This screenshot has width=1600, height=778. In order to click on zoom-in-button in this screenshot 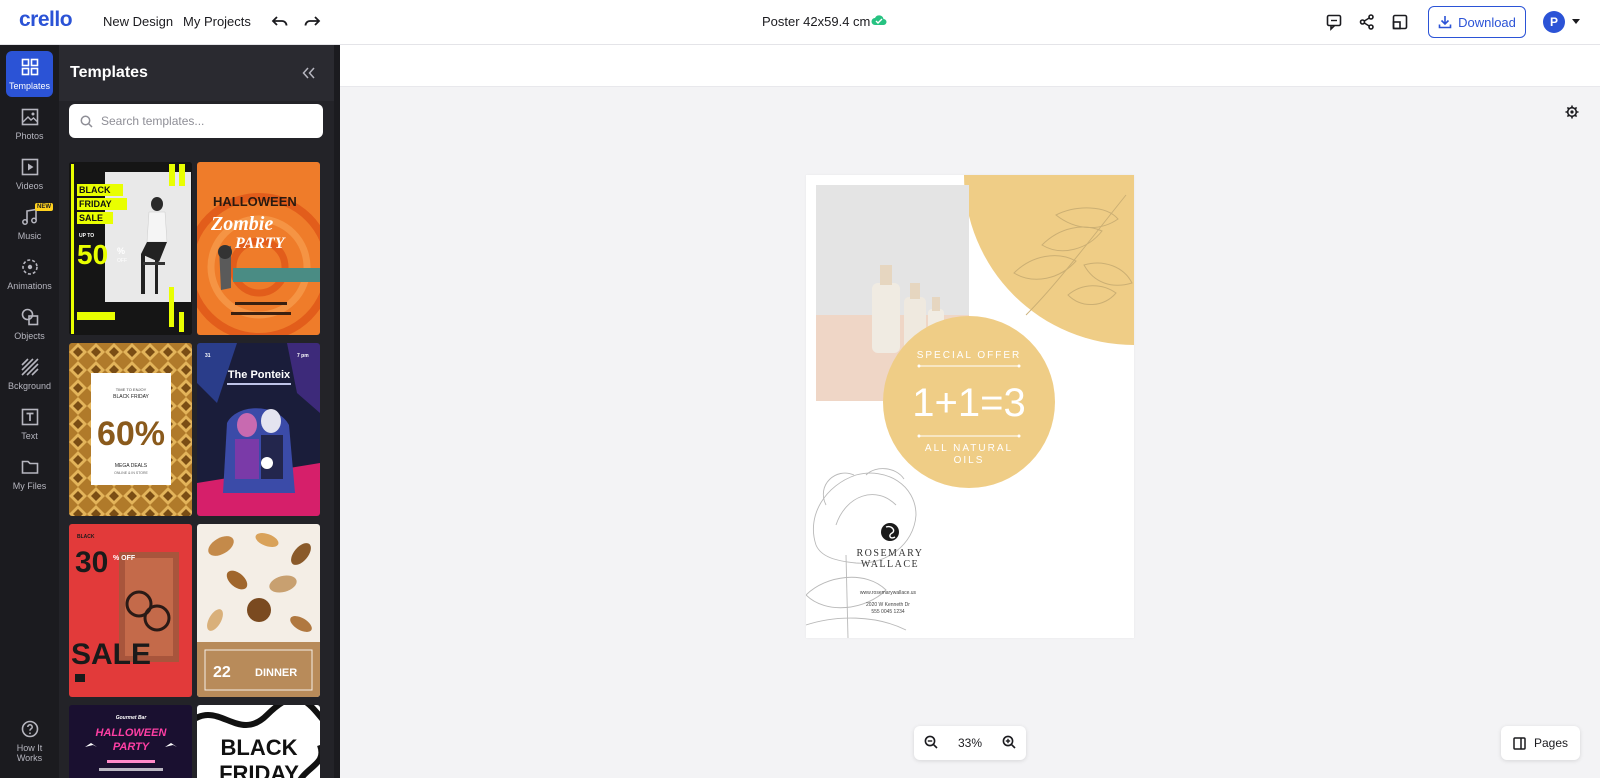, I will do `click(1009, 743)`.